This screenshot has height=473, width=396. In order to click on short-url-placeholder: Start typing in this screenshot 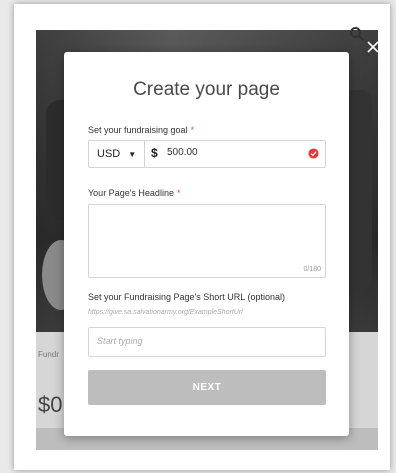, I will do `click(120, 341)`.